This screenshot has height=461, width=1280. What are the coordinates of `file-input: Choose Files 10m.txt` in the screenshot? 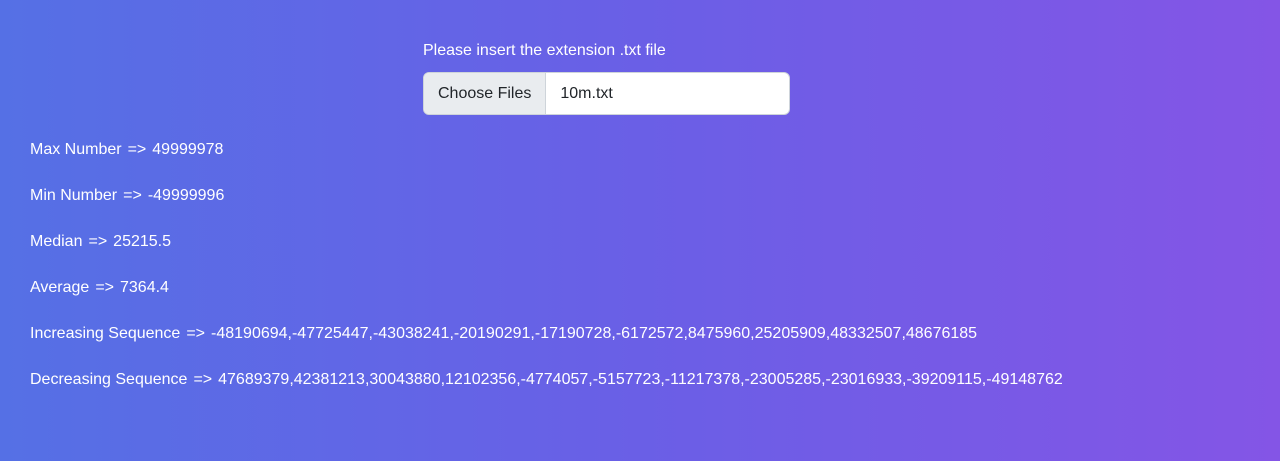 It's located at (606, 93).